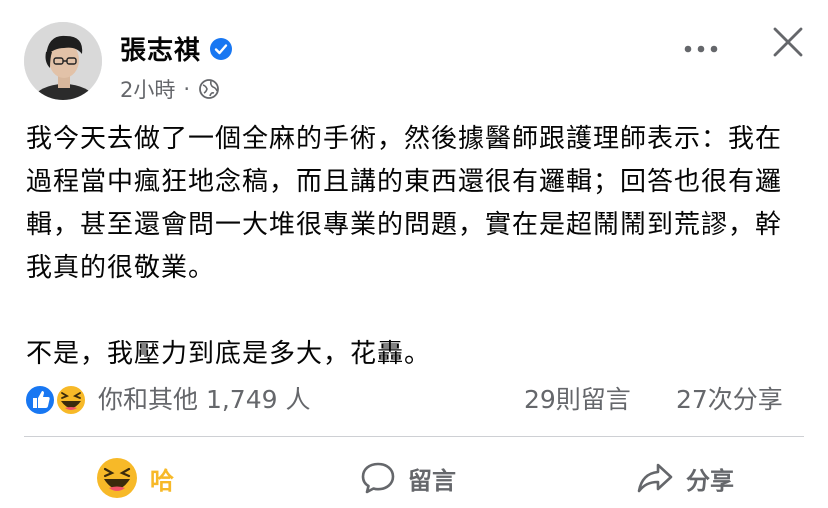 The width and height of the screenshot is (828, 508). I want to click on globe-icon, so click(209, 89).